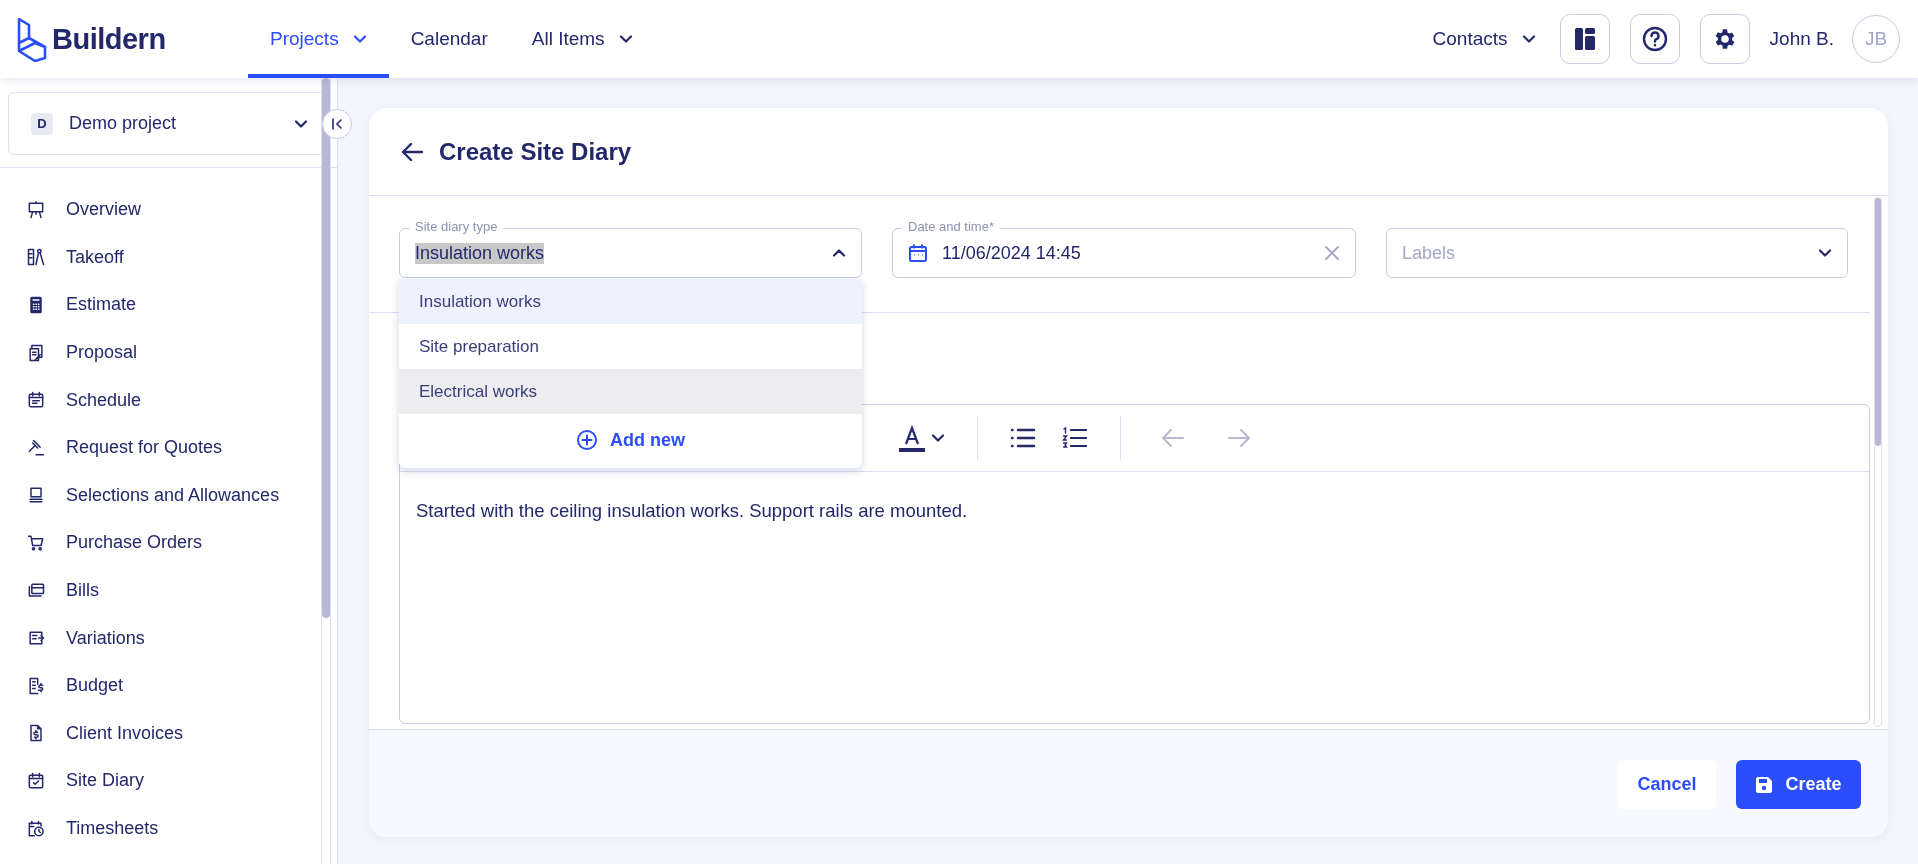 The image size is (1918, 864). What do you see at coordinates (337, 124) in the screenshot?
I see `collapse-icon` at bounding box center [337, 124].